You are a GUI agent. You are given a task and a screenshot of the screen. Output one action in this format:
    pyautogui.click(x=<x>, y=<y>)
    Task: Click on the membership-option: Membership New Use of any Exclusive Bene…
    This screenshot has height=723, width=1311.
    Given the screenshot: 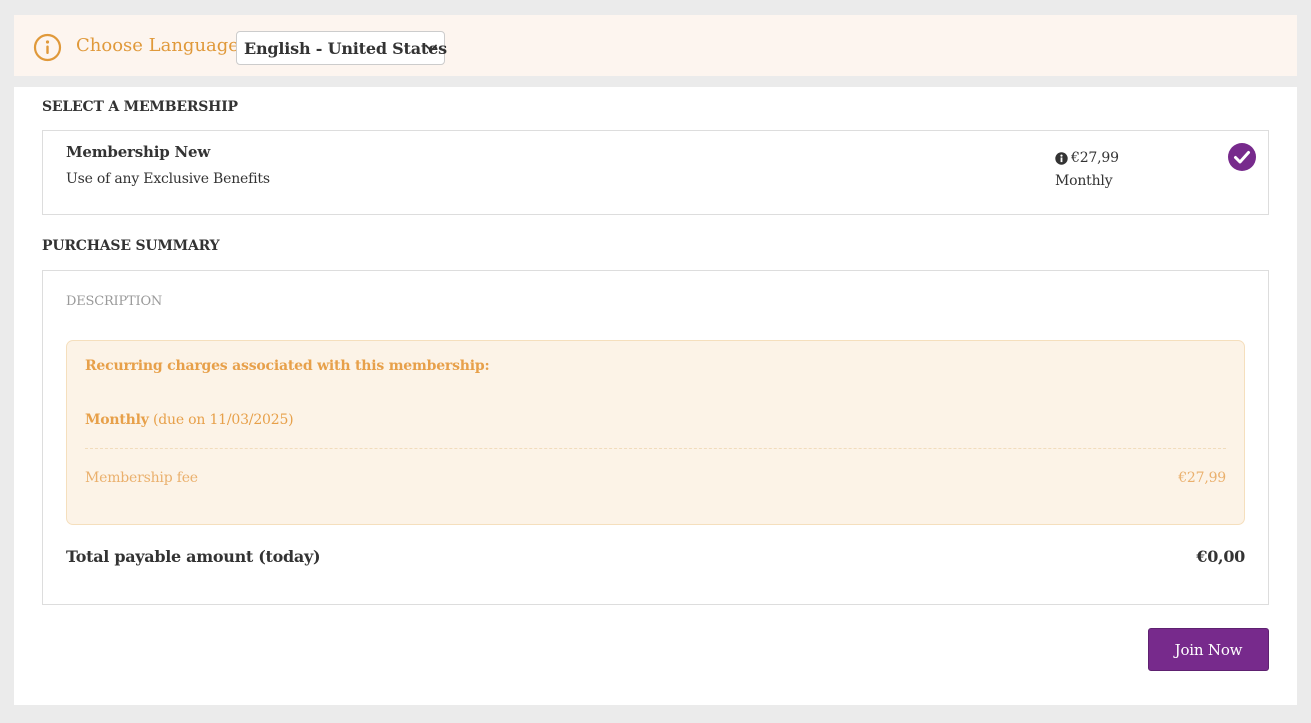 What is the action you would take?
    pyautogui.click(x=655, y=172)
    